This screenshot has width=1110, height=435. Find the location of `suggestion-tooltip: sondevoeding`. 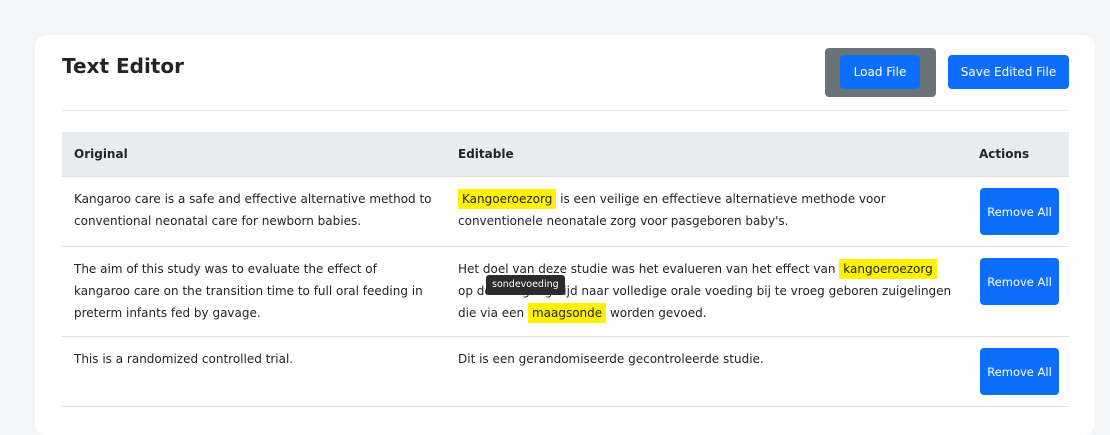

suggestion-tooltip: sondevoeding is located at coordinates (525, 285).